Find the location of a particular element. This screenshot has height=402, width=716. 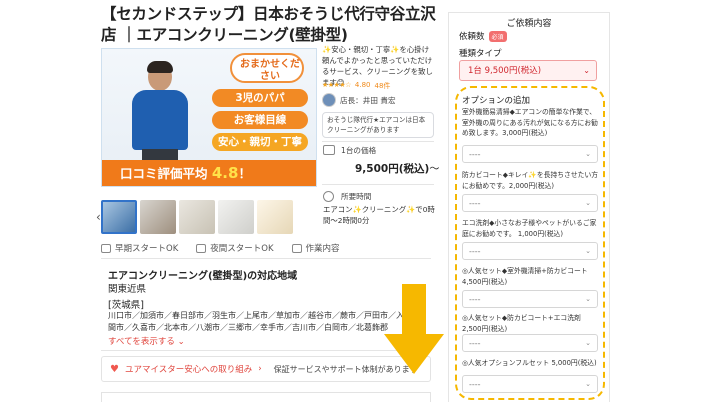

plan-label: 種類タイプ is located at coordinates (480, 54).